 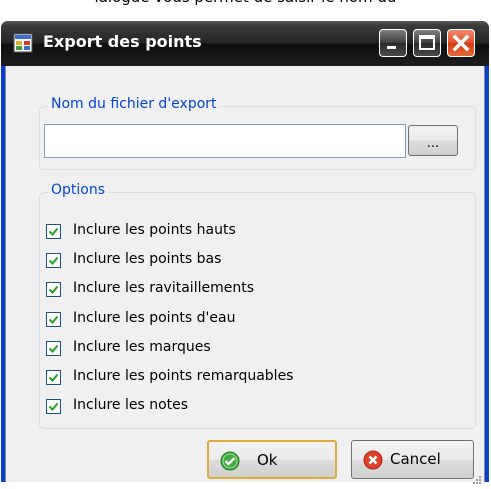 I want to click on maximize-icon, so click(x=427, y=42).